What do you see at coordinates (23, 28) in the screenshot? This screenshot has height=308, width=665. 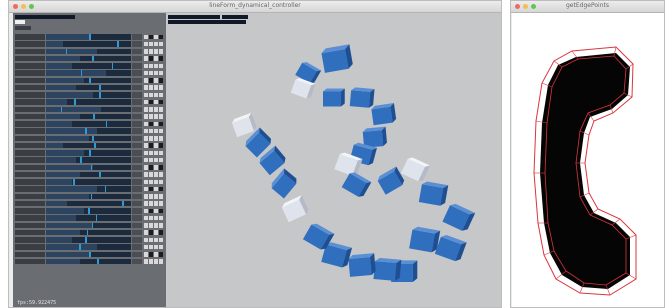 I see `panel-button` at bounding box center [23, 28].